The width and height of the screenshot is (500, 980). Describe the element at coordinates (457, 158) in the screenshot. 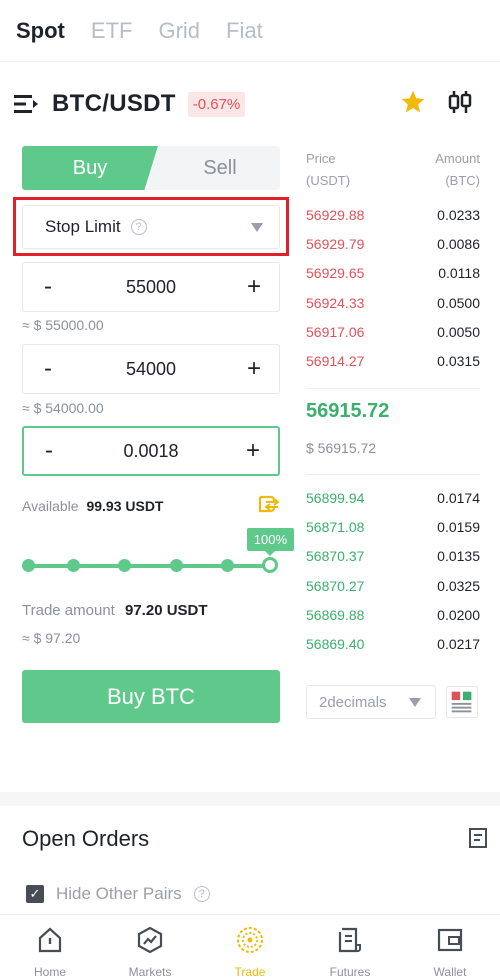

I see `amount-column-header: Amount` at that location.